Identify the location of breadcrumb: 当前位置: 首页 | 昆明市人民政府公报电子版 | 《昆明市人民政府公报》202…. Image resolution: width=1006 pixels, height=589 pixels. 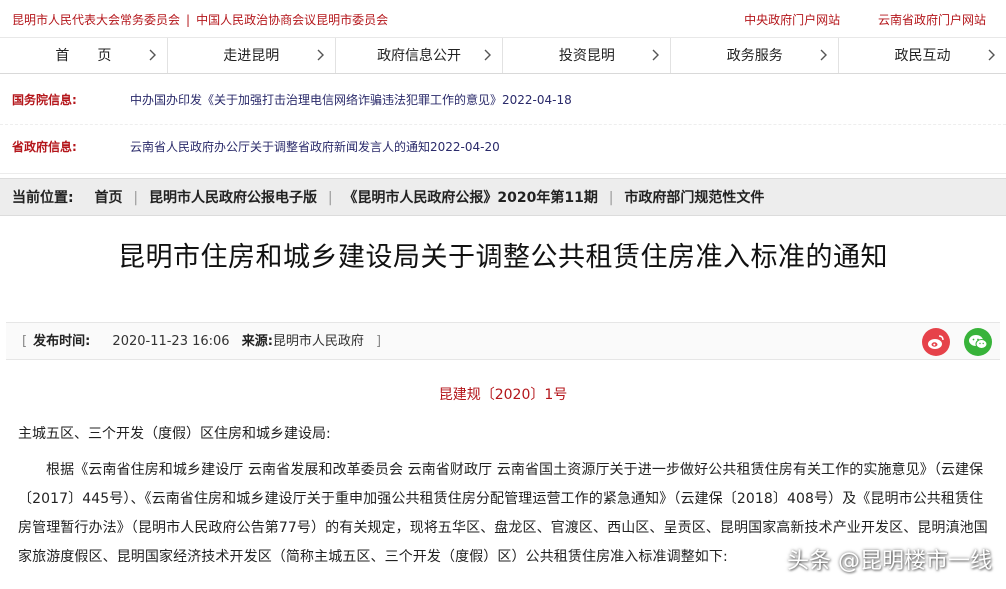
(503, 197).